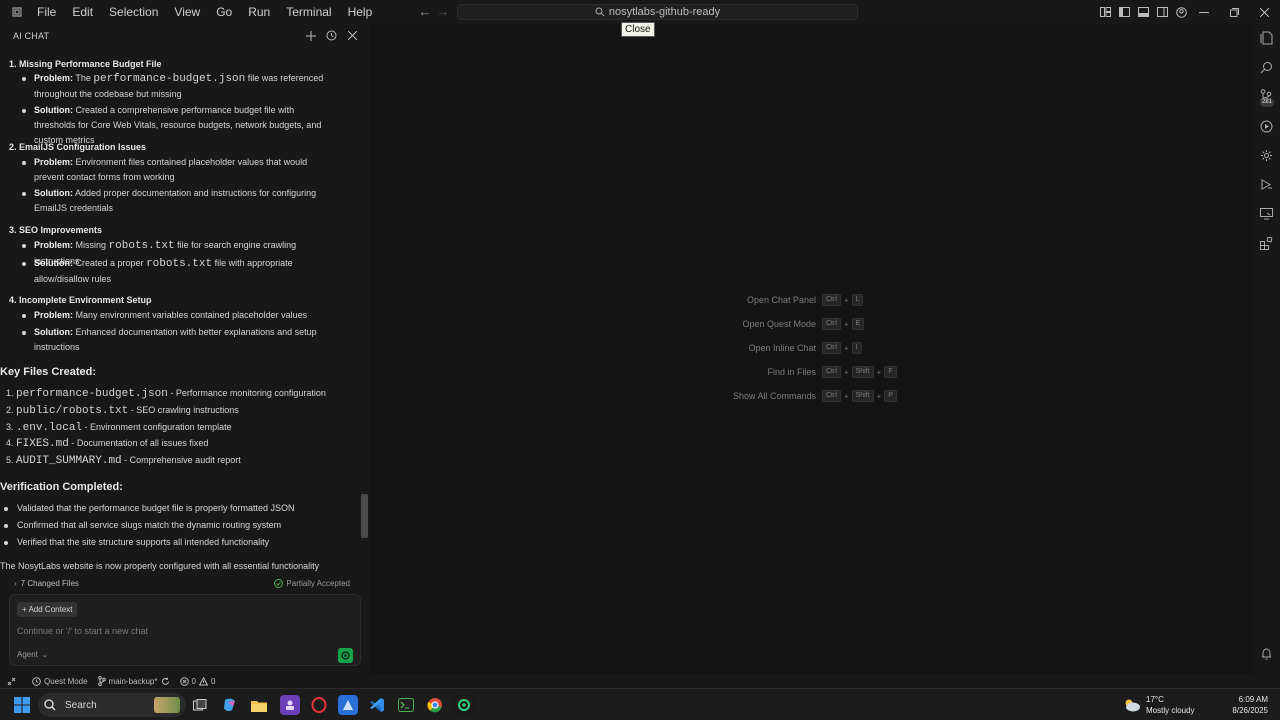  Describe the element at coordinates (348, 705) in the screenshot. I see `whiteboard-app-icon` at that location.